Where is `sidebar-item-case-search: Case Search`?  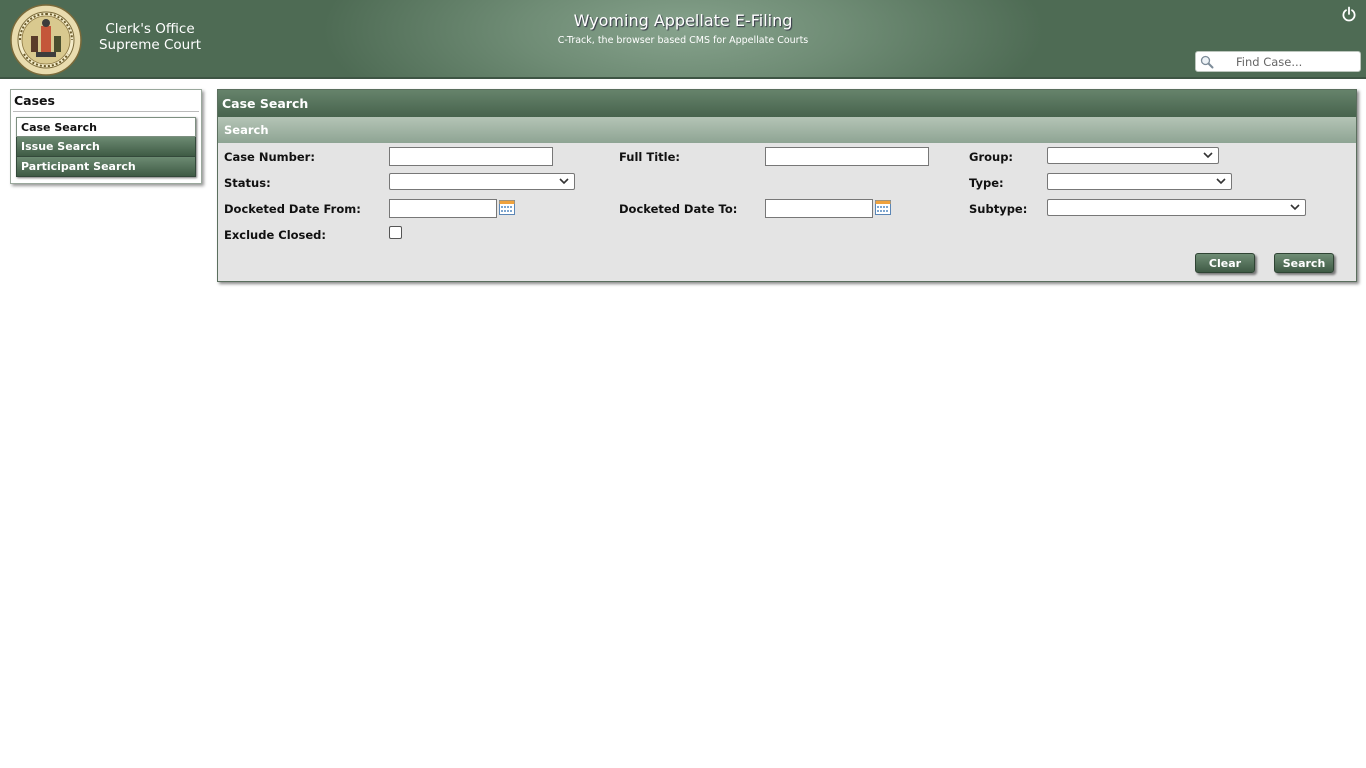
sidebar-item-case-search: Case Search is located at coordinates (106, 127).